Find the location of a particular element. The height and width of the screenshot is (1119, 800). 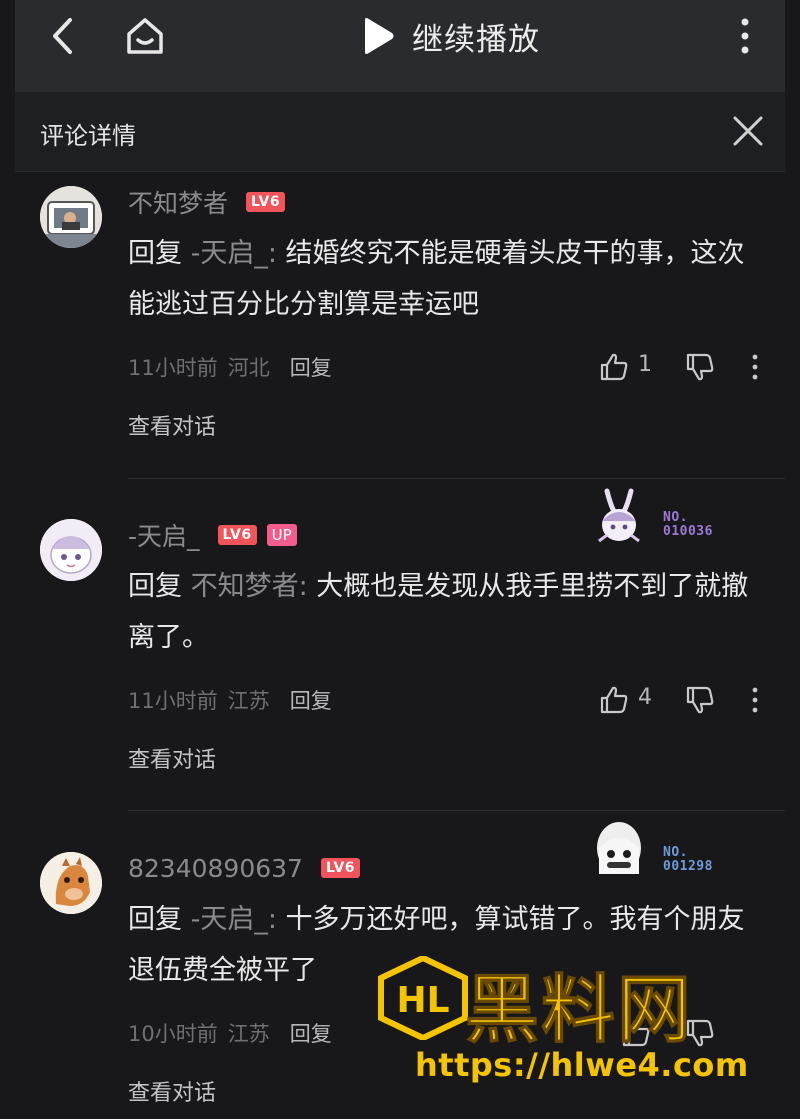

svg-text: HL is located at coordinates (422, 1000).